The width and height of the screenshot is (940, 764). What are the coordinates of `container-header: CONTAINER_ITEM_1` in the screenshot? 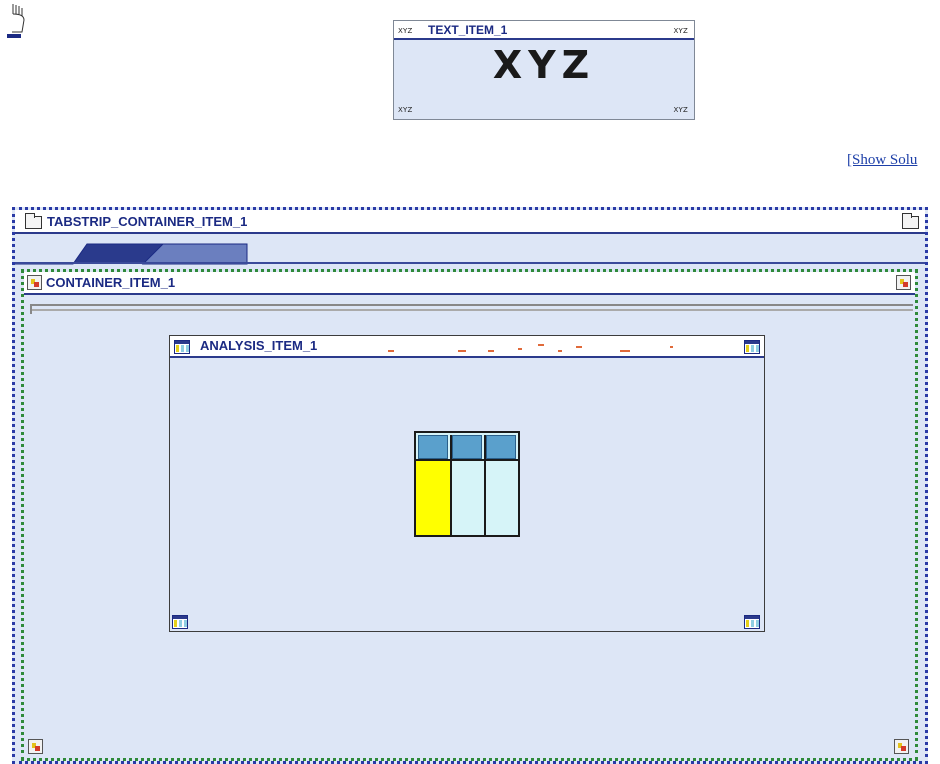 It's located at (469, 283).